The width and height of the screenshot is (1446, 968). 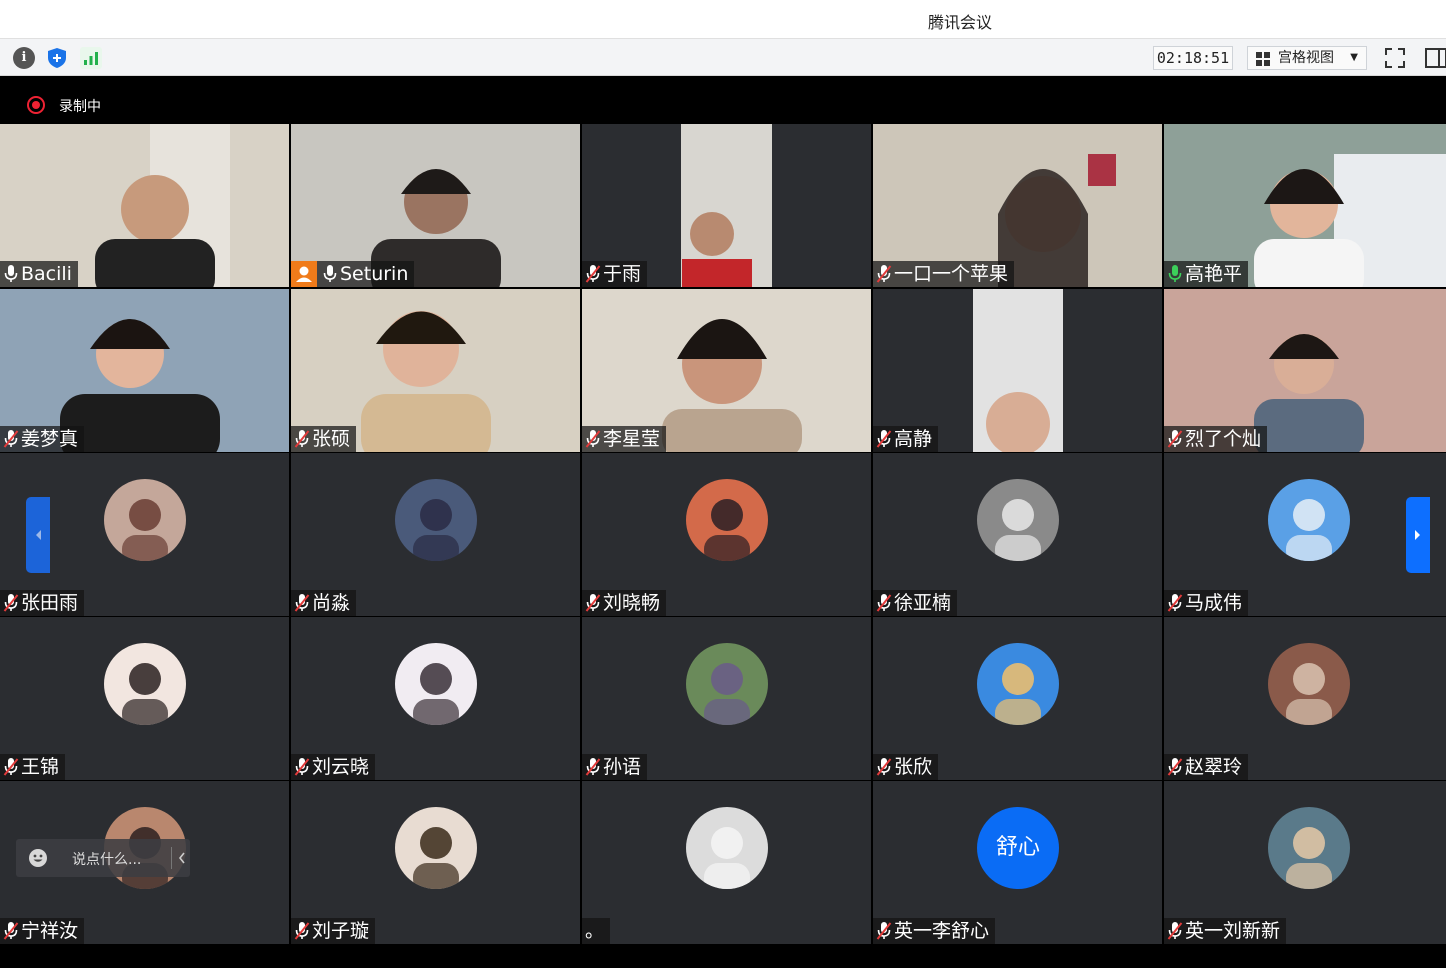 What do you see at coordinates (1206, 274) in the screenshot?
I see `participant-name-tag: 高艳平` at bounding box center [1206, 274].